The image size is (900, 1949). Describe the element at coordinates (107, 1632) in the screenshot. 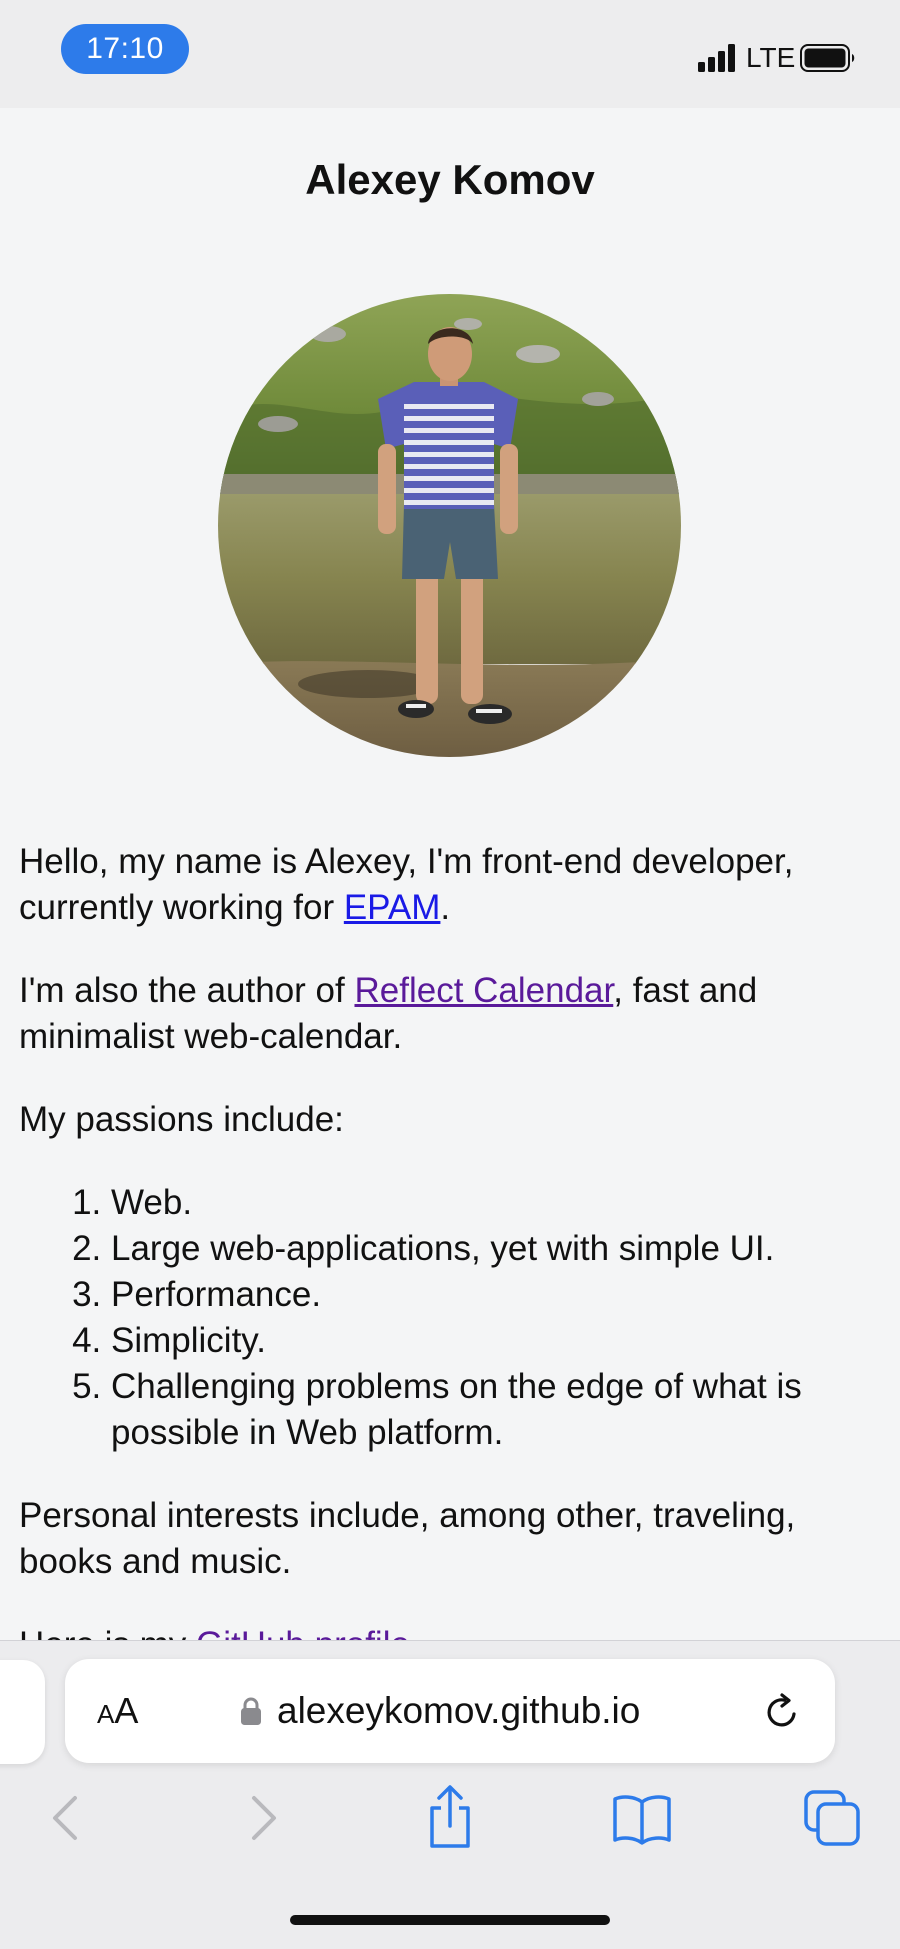

I see `github-text: Here is my` at that location.